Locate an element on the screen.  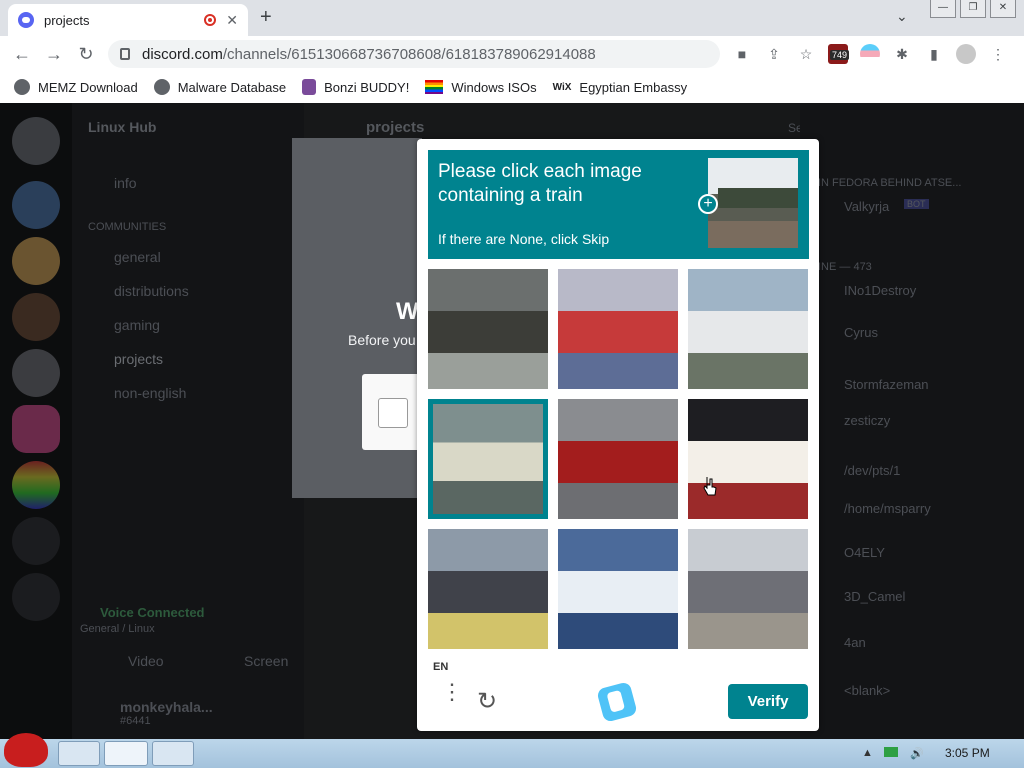
tab-close-icon: ✕ is located at coordinates (232, 20).